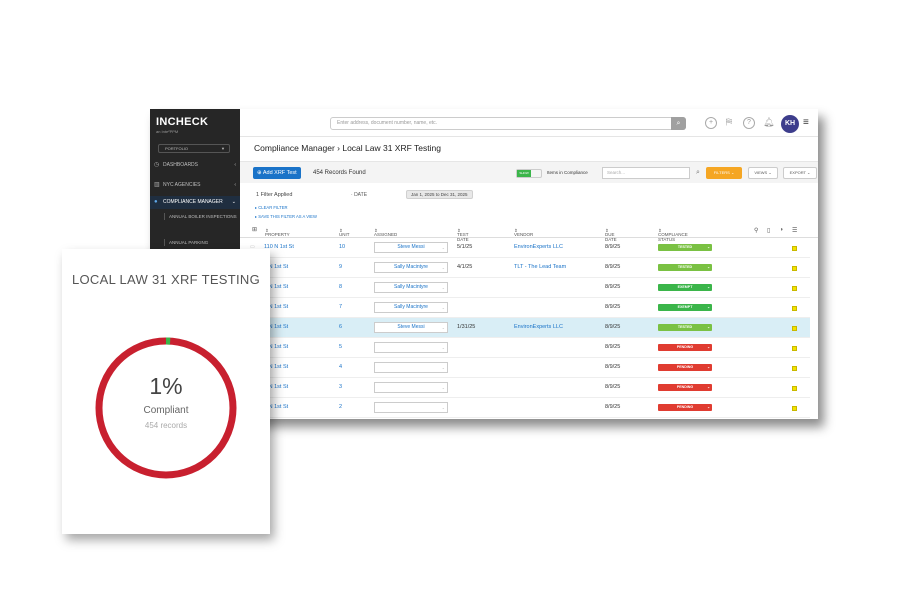 Image resolution: width=900 pixels, height=600 pixels. I want to click on records-count: 454 Records Found, so click(339, 173).